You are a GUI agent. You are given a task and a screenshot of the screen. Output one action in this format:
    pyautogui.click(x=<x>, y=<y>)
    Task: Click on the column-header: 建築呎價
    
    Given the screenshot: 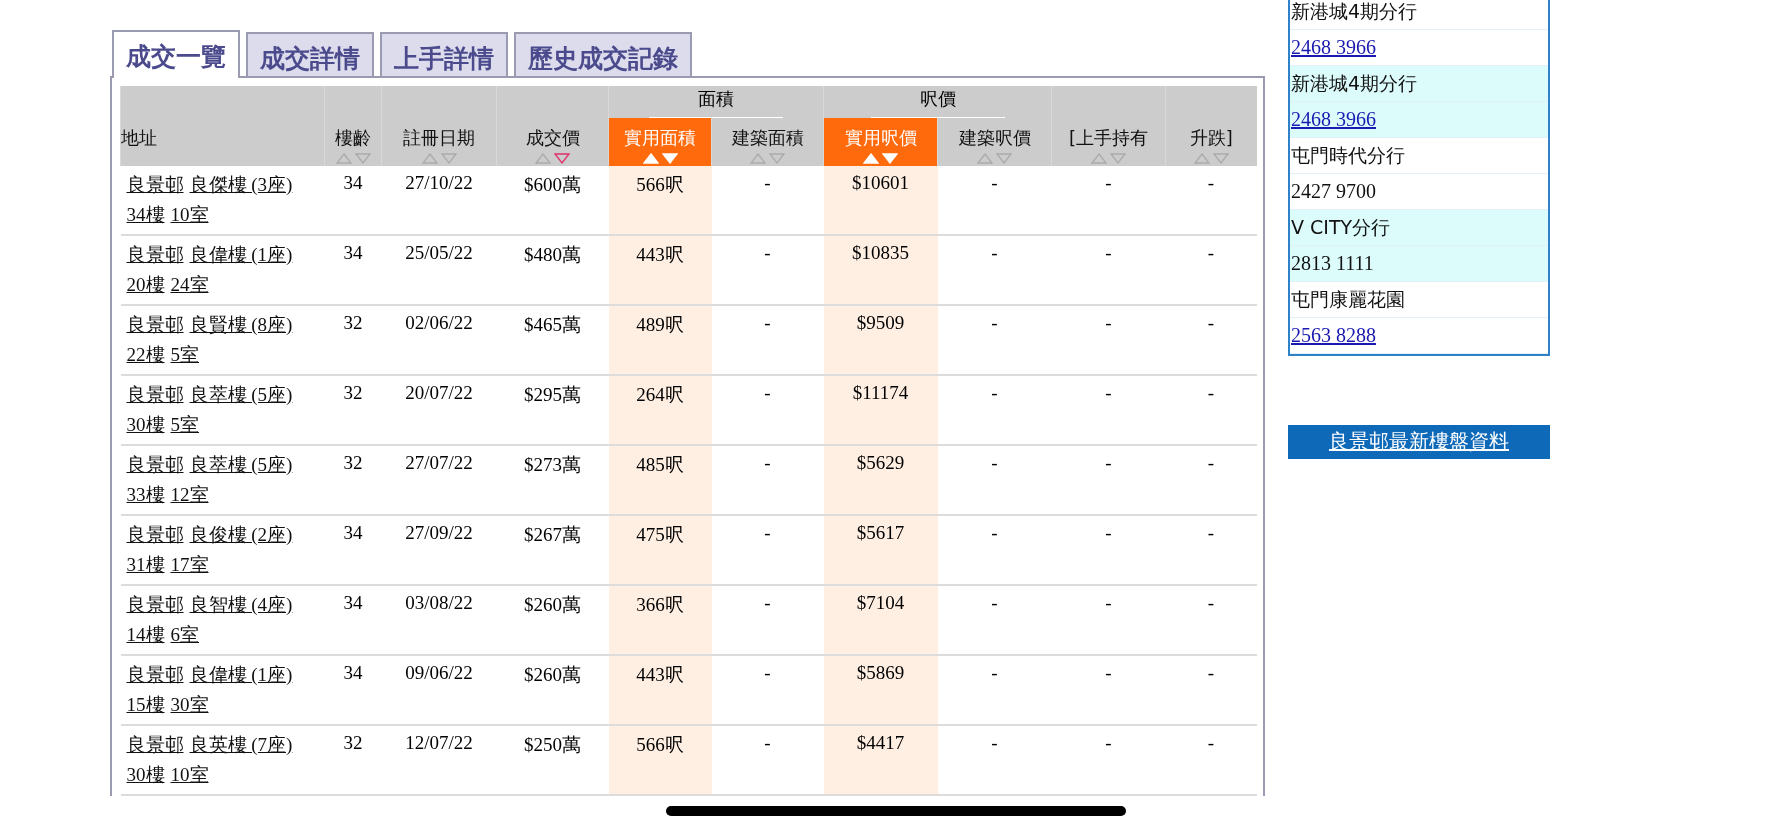 What is the action you would take?
    pyautogui.click(x=994, y=142)
    